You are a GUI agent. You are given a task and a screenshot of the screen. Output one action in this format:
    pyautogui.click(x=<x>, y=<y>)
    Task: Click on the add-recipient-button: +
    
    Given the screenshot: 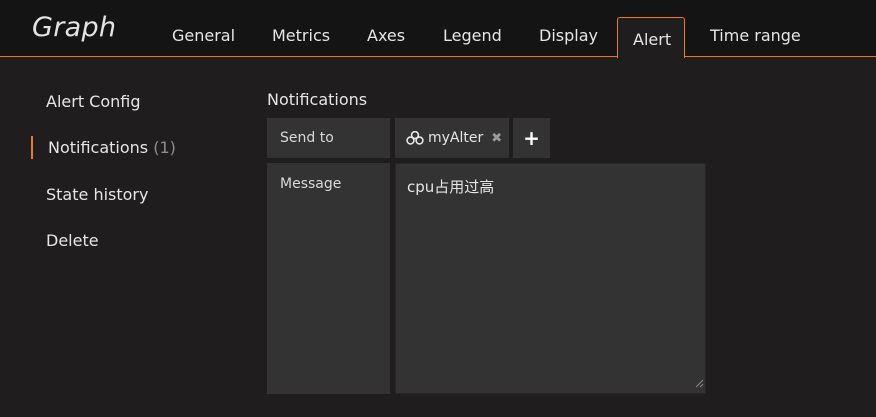 What is the action you would take?
    pyautogui.click(x=531, y=138)
    